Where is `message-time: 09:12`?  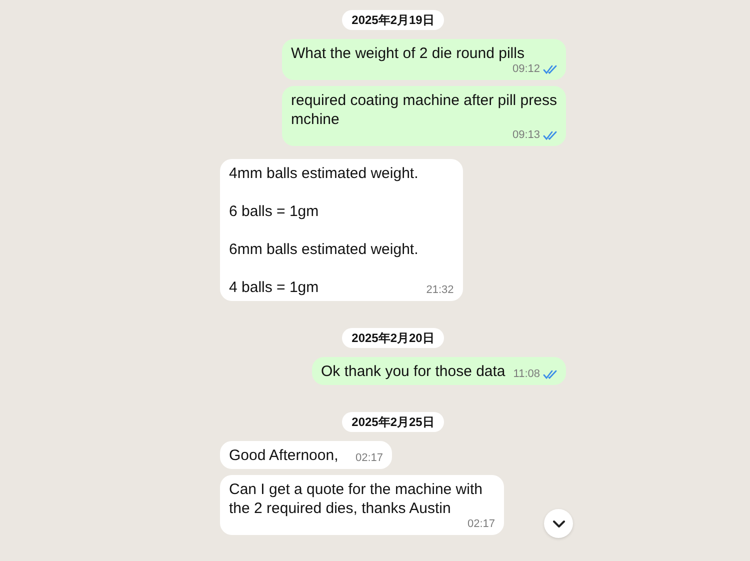
message-time: 09:12 is located at coordinates (526, 69).